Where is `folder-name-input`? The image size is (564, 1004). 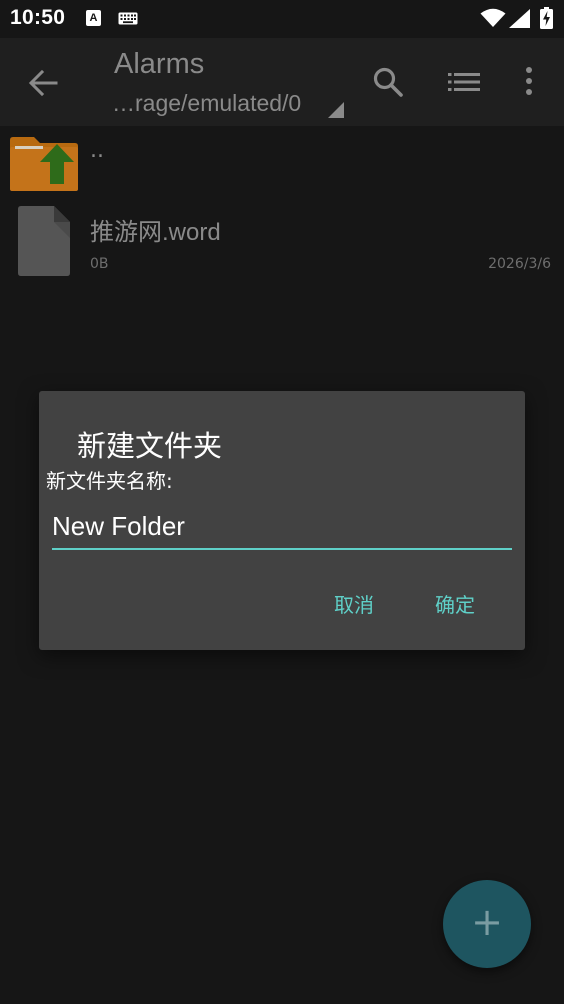
folder-name-input is located at coordinates (282, 527).